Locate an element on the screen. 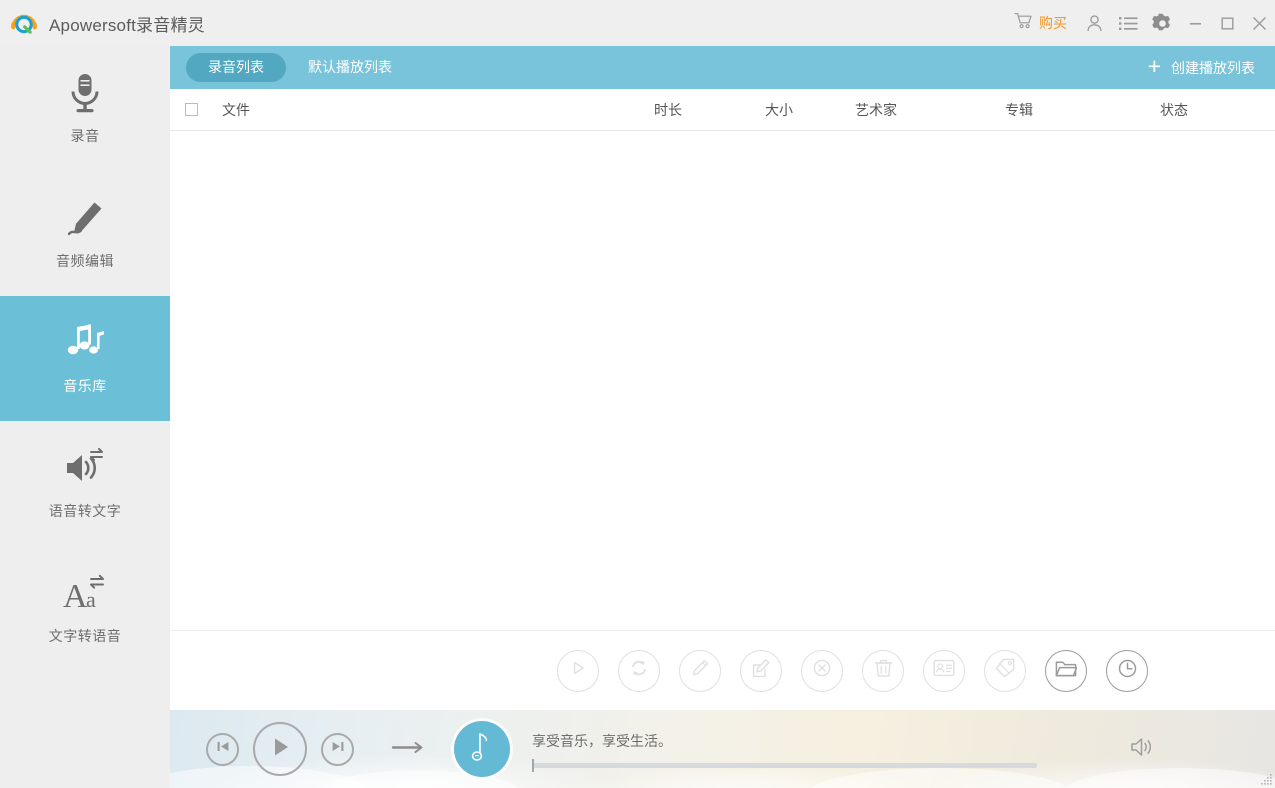  column-header-album: 专辑 is located at coordinates (1019, 110).